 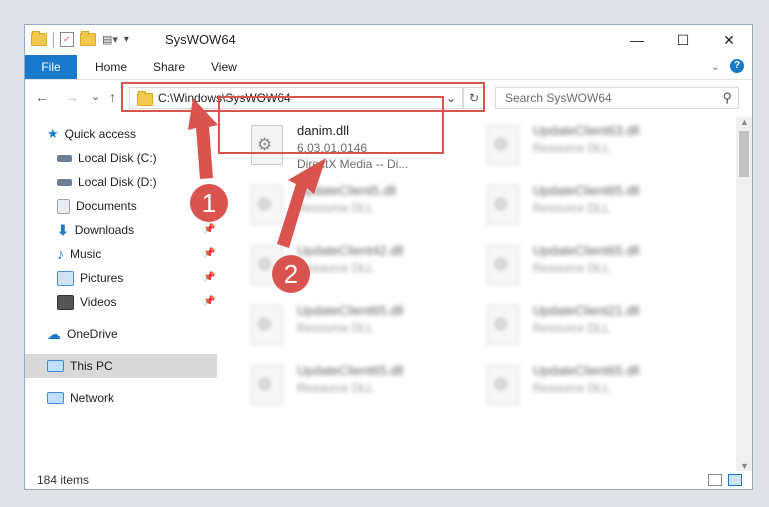 What do you see at coordinates (106, 206) in the screenshot?
I see `sidebar-item-label: Documents` at bounding box center [106, 206].